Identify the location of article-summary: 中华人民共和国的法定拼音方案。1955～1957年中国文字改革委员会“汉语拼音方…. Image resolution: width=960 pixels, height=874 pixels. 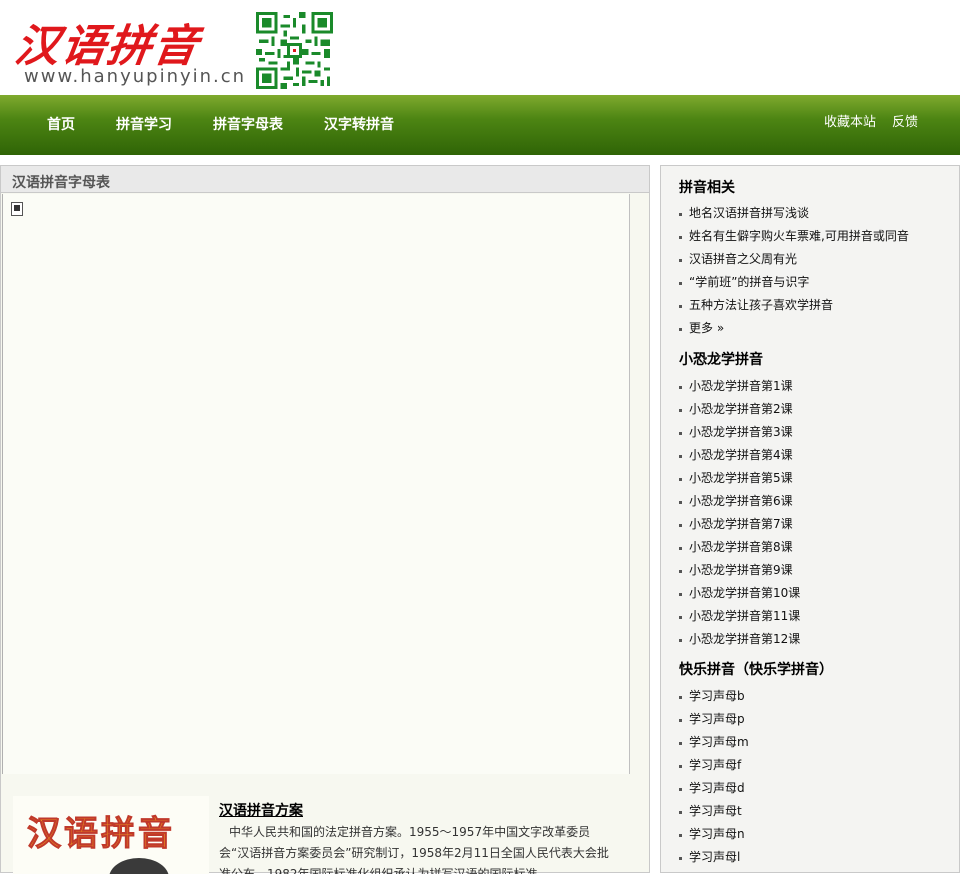
(414, 849).